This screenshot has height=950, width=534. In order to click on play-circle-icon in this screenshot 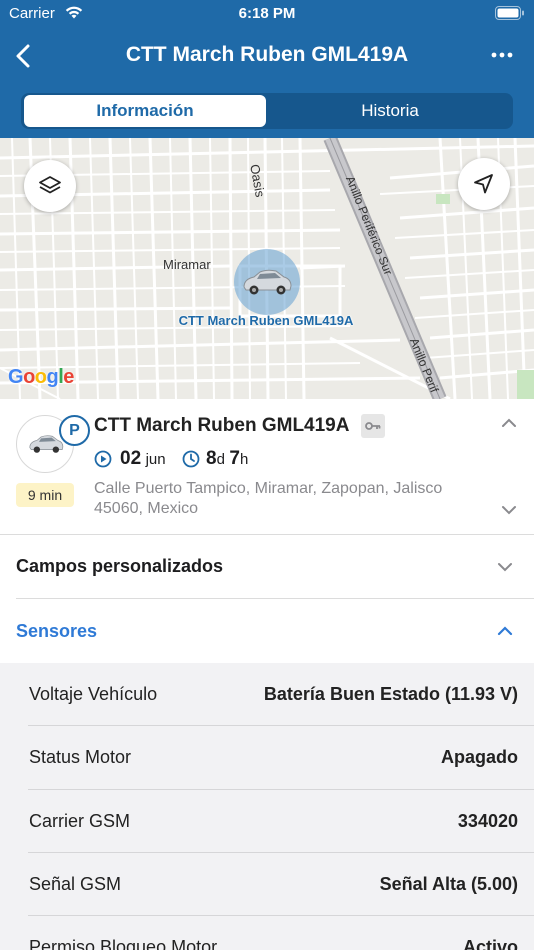, I will do `click(103, 459)`.